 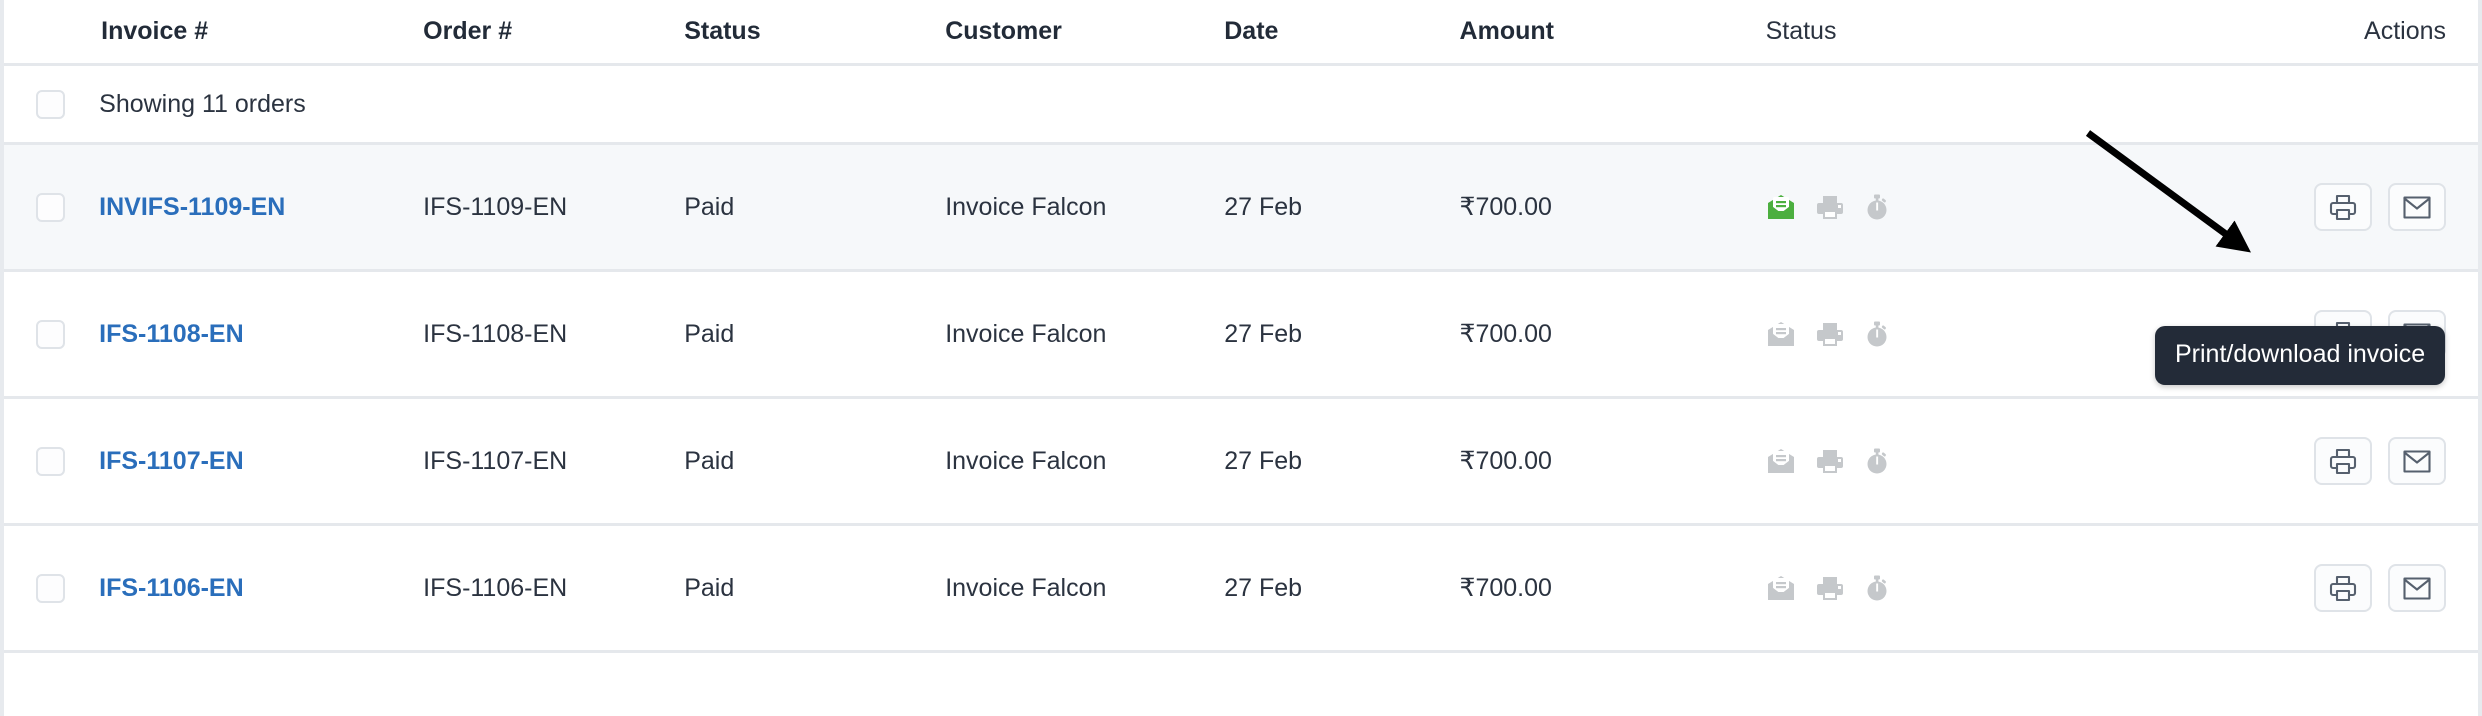 I want to click on cell-invoice: IFS-1106-EN, so click(x=261, y=588).